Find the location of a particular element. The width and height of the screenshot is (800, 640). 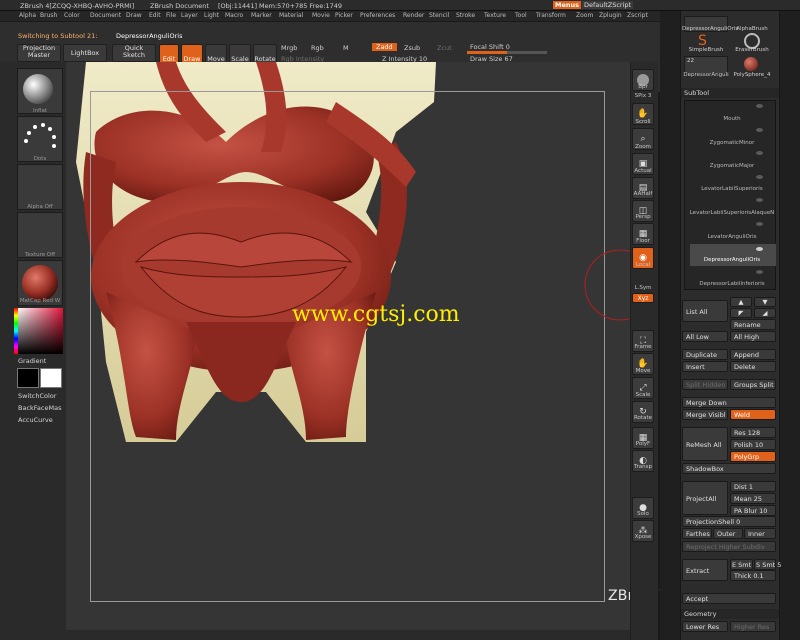

menu-item-alpha: Alpha is located at coordinates (27, 15).